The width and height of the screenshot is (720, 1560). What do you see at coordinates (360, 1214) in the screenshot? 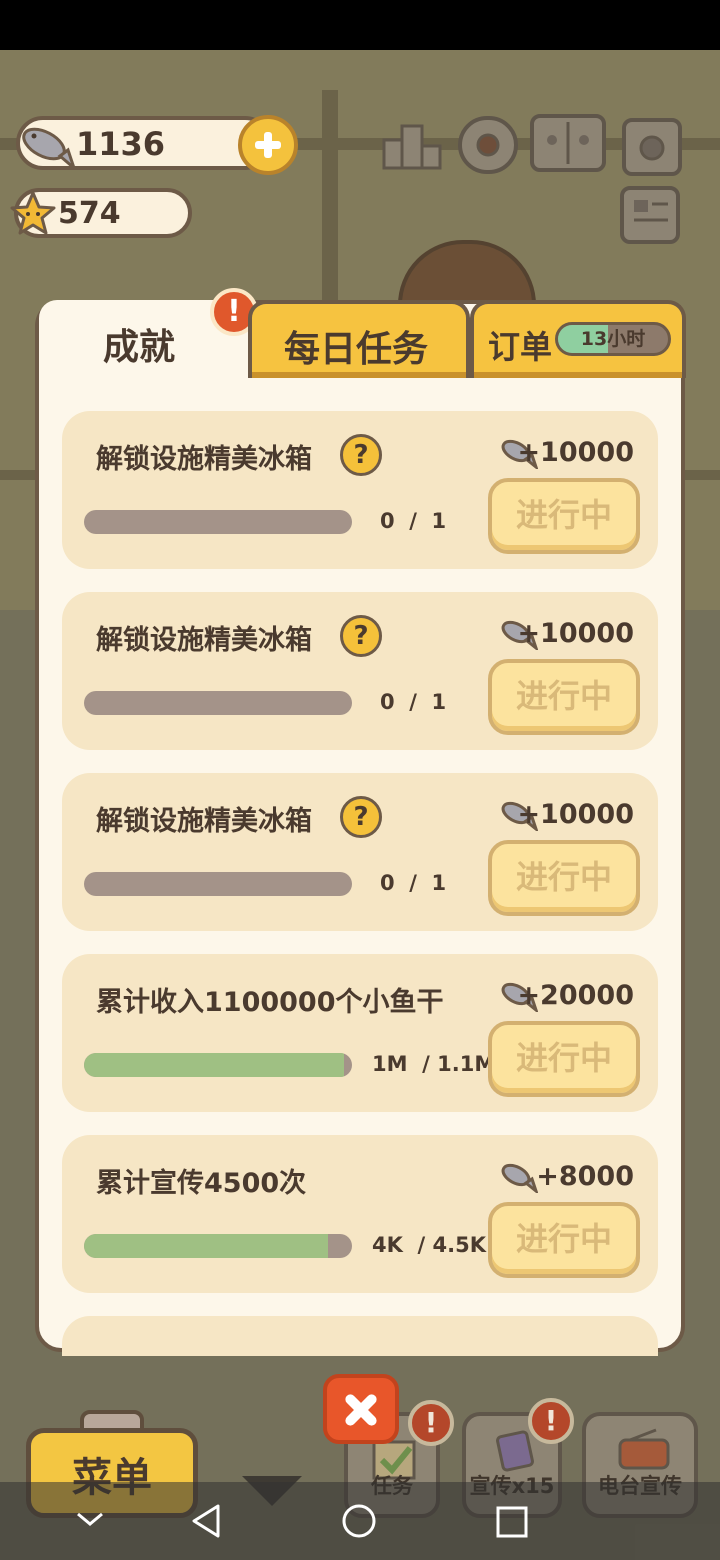
I see `achievement-card: 累计宣传4500次 +8000 4K / 4.5K 进行中` at bounding box center [360, 1214].